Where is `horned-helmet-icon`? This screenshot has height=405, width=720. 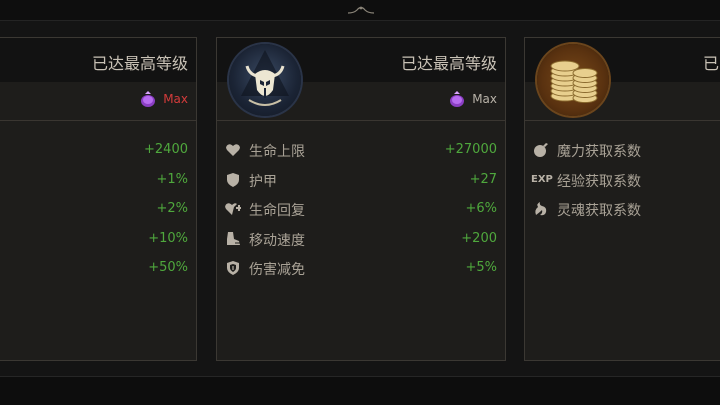 horned-helmet-icon is located at coordinates (265, 78).